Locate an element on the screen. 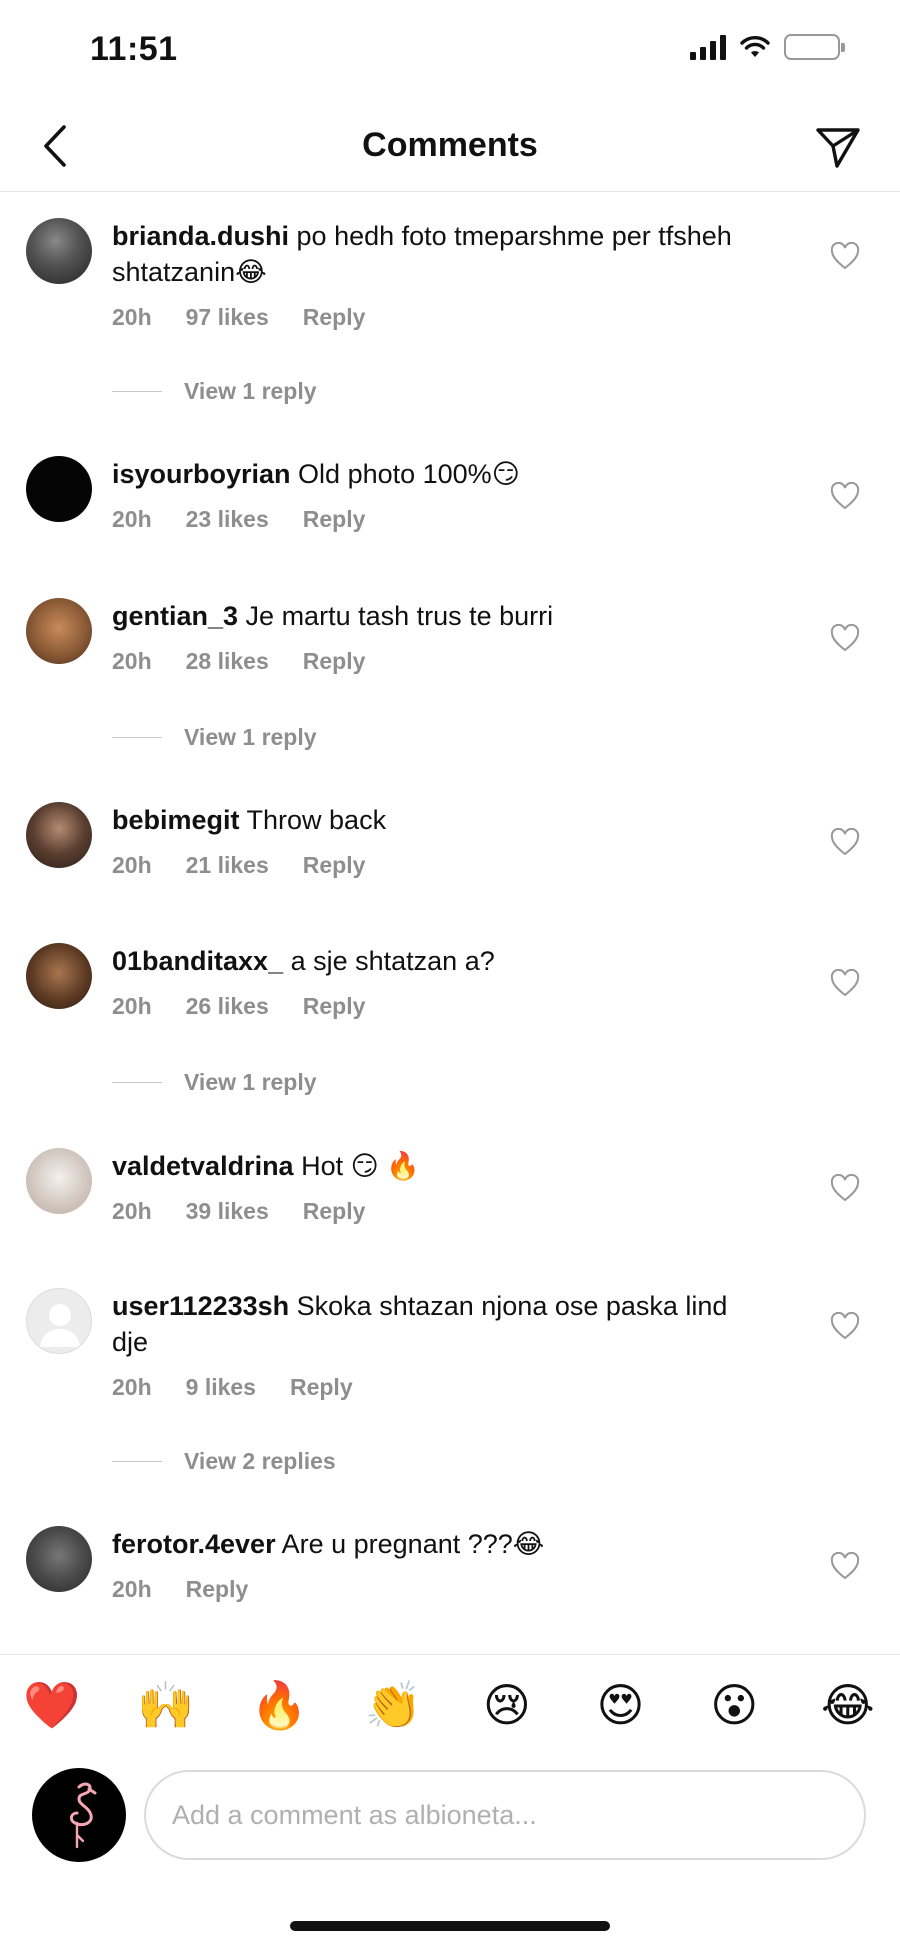 The height and width of the screenshot is (1949, 900). comment-username: gentian_3 is located at coordinates (175, 616).